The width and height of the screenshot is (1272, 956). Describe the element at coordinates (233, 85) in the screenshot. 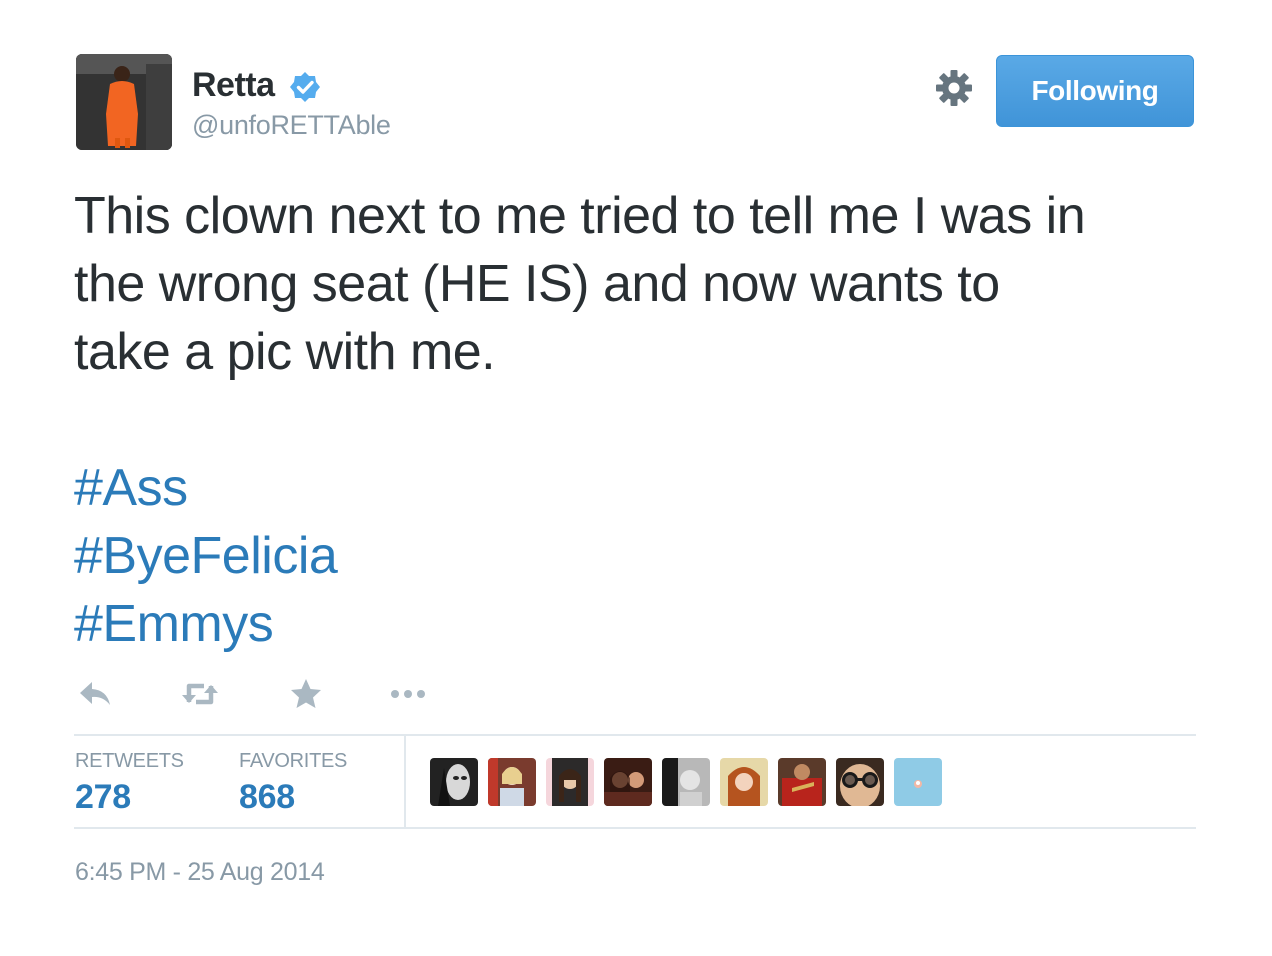

I see `author-display-name: Retta` at that location.